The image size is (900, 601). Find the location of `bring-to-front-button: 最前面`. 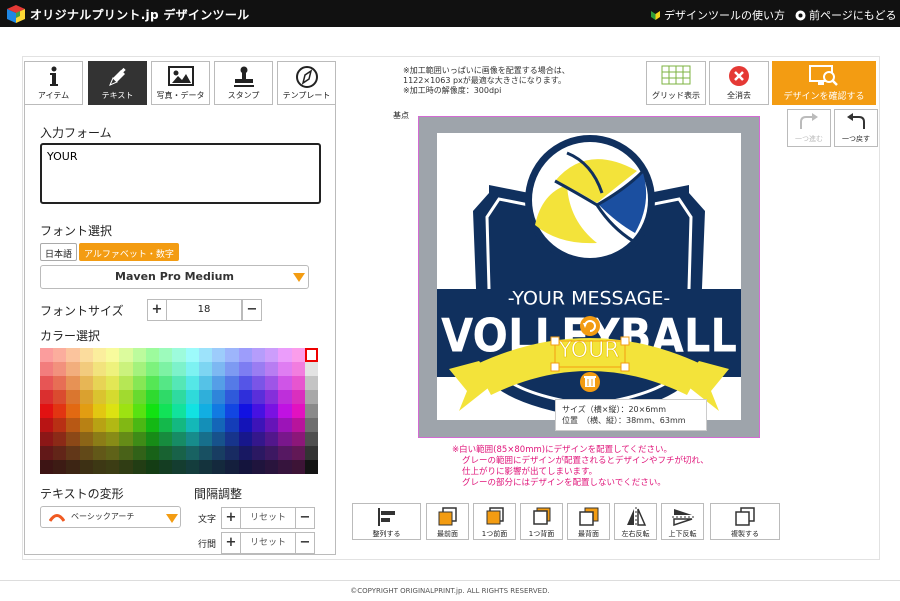

bring-to-front-button: 最前面 is located at coordinates (447, 521).